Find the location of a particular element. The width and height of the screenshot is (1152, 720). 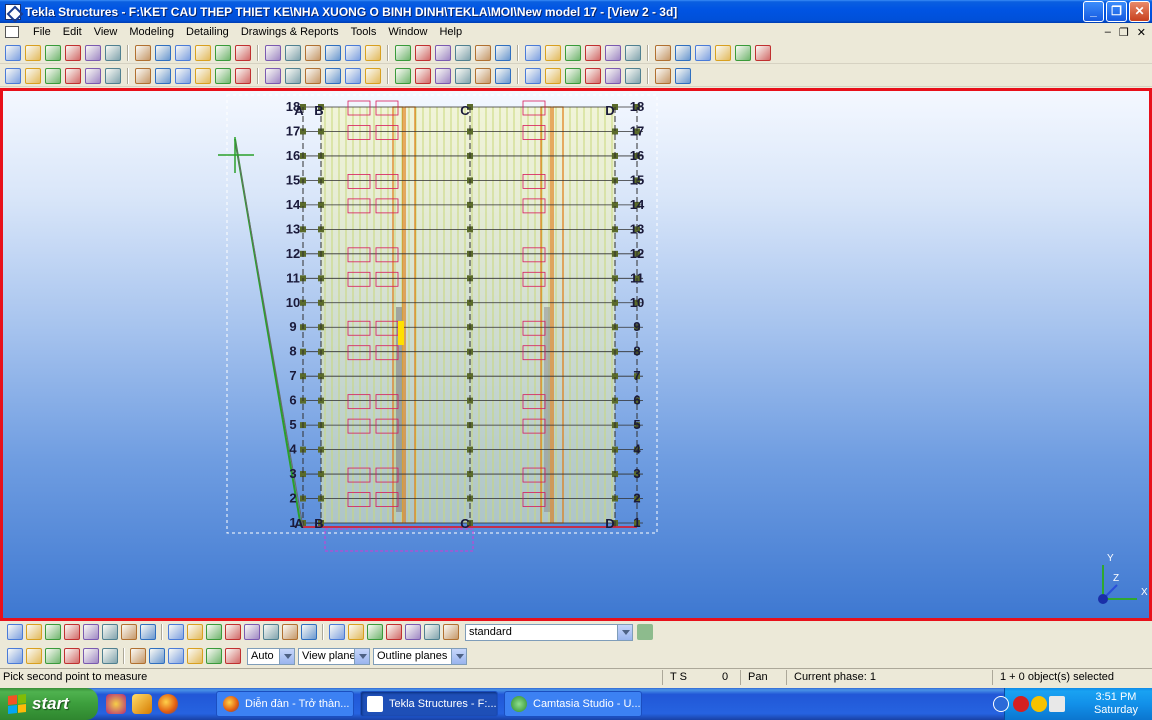

outline-planes-select: Outline planes is located at coordinates (420, 656).